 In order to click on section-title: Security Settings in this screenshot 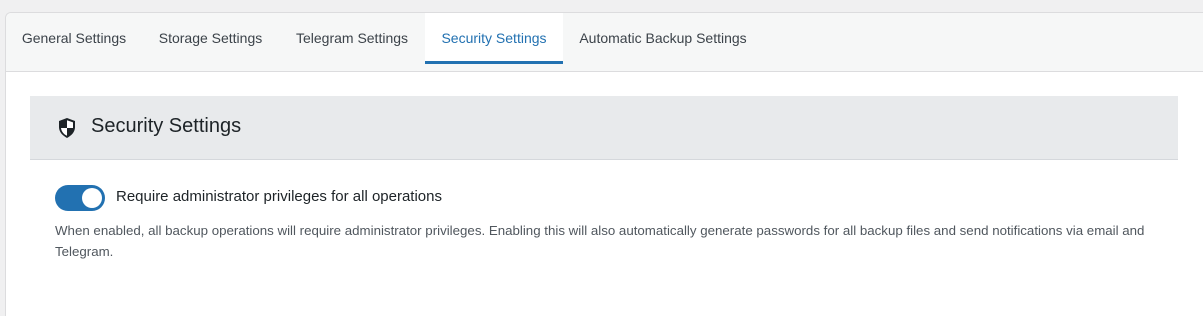, I will do `click(166, 126)`.